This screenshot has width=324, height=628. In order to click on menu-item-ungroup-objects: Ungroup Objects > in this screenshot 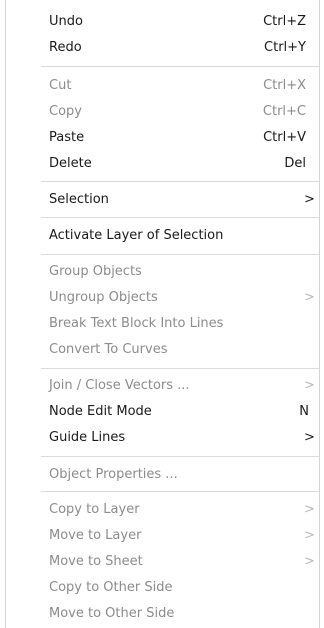, I will do `click(162, 297)`.